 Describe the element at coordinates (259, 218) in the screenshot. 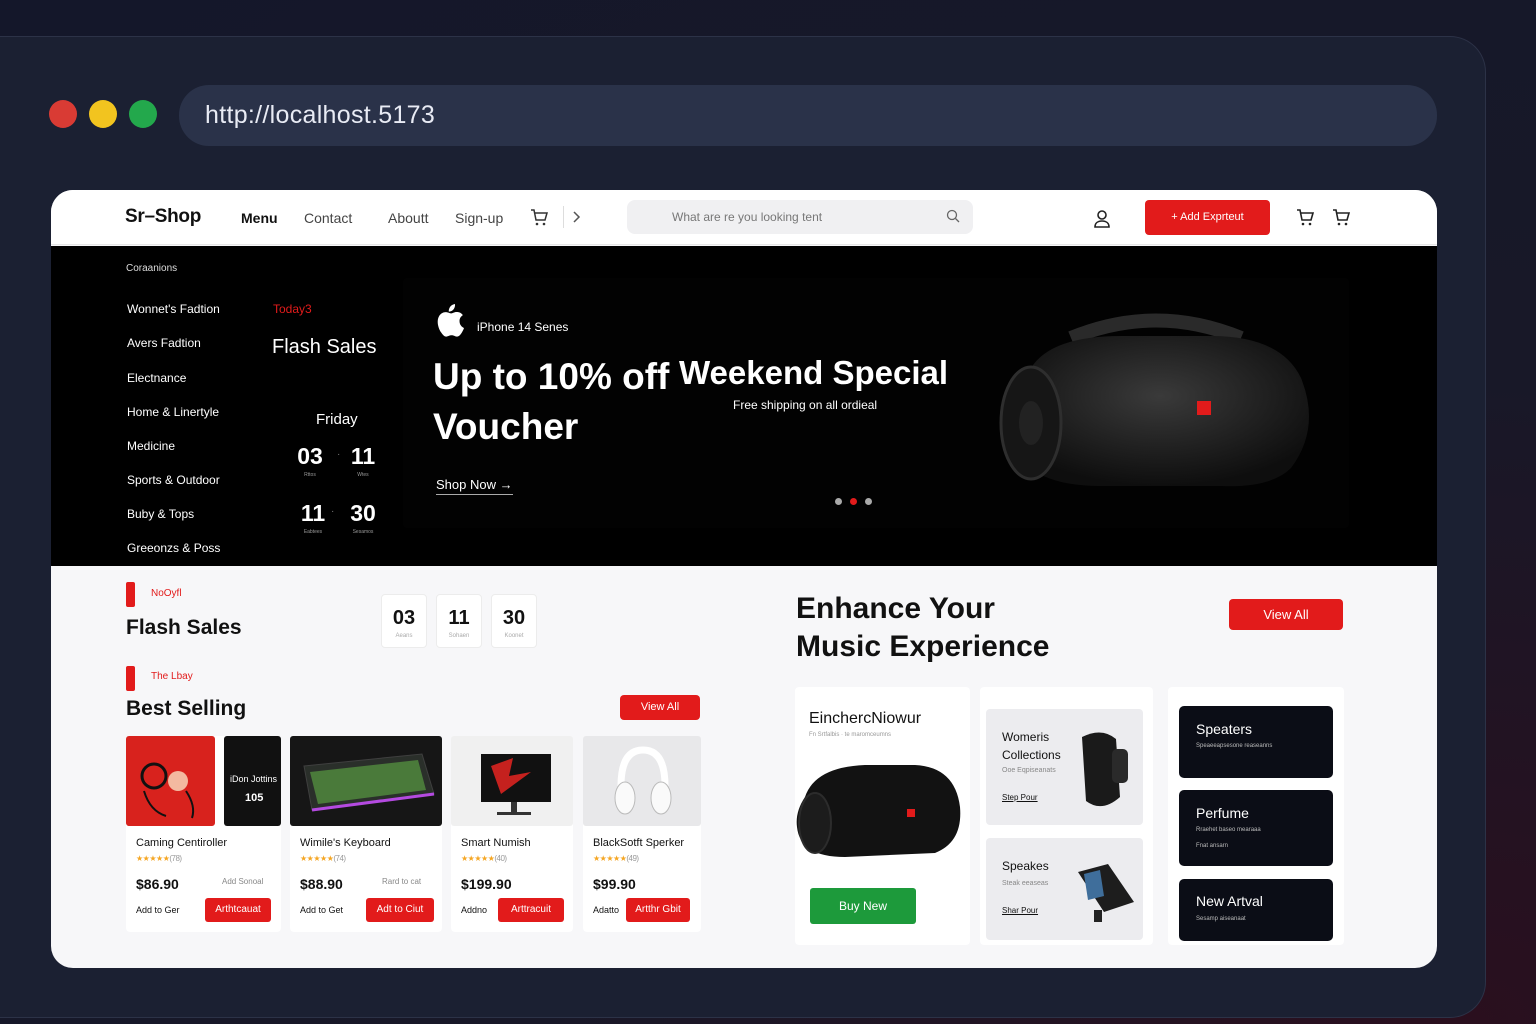

I see `nav-menu: Menu` at that location.